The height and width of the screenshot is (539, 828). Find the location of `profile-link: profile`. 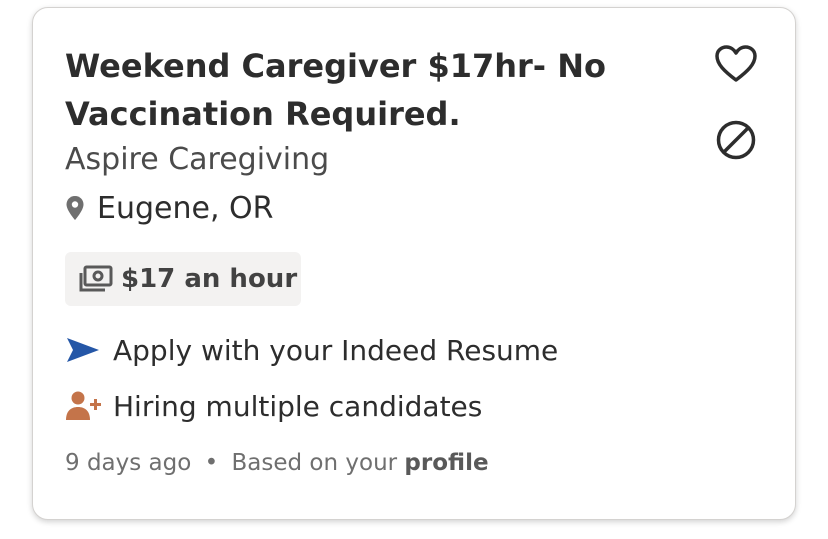

profile-link: profile is located at coordinates (446, 463).